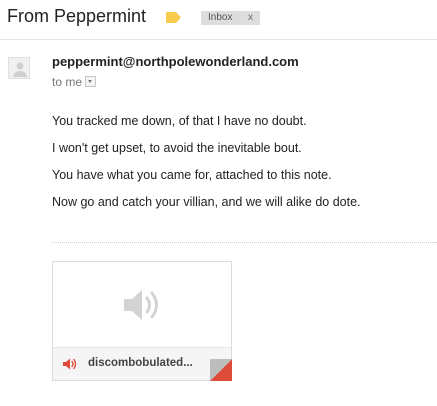 This screenshot has height=406, width=437. I want to click on sender-avatar, so click(19, 68).